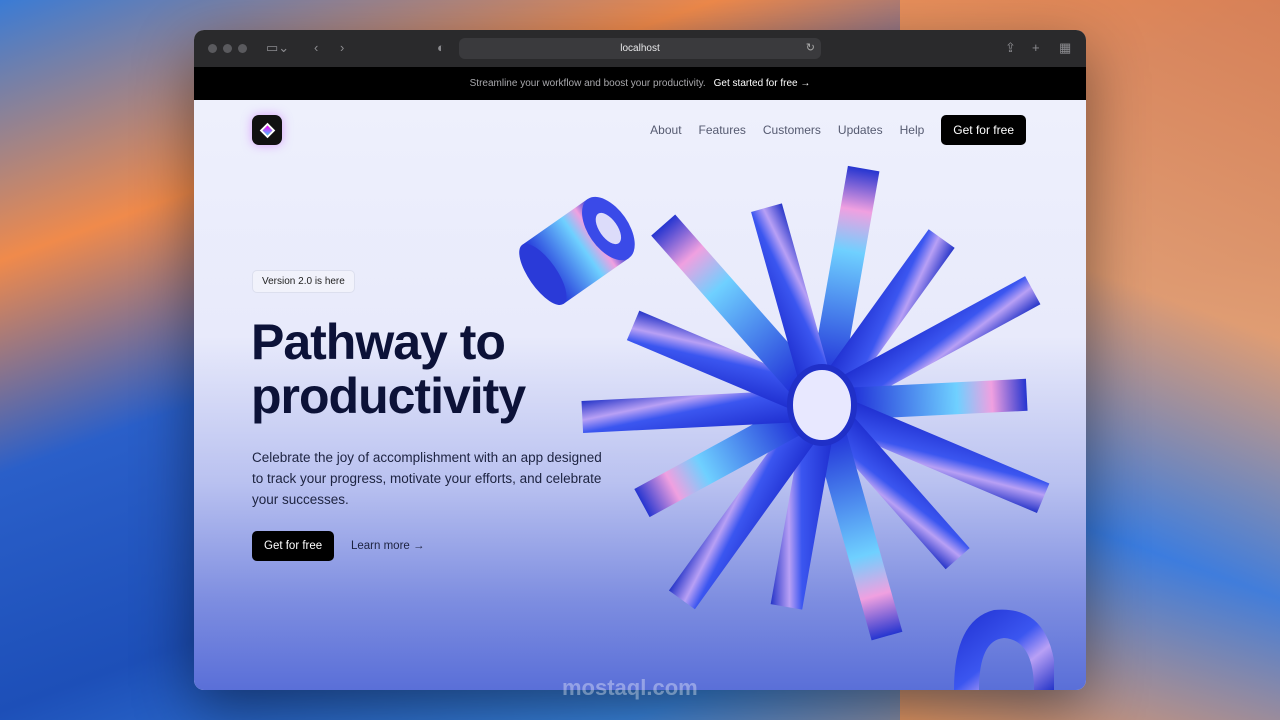 The width and height of the screenshot is (1280, 720). What do you see at coordinates (342, 47) in the screenshot?
I see `forward-icon: ›` at bounding box center [342, 47].